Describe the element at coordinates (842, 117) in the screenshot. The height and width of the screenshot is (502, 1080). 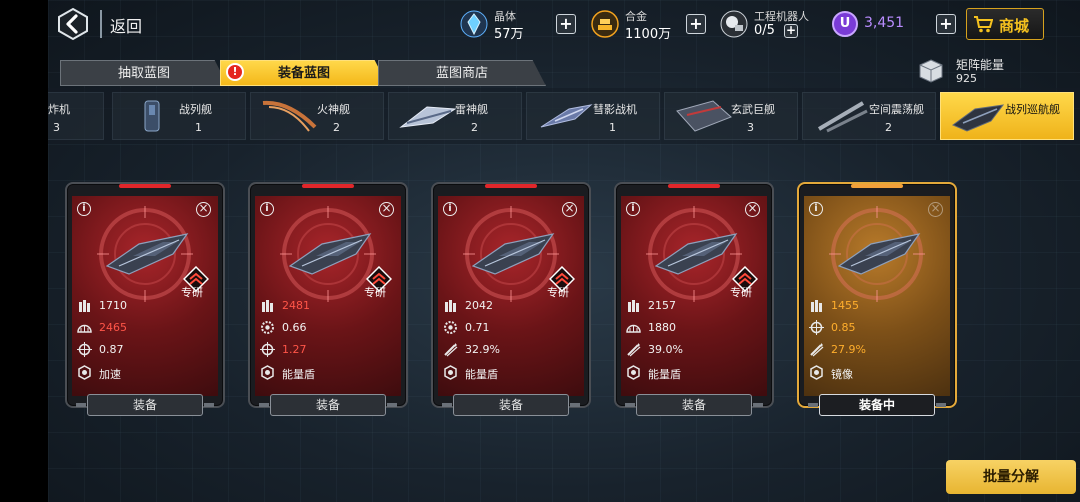
I see `space-quake-thumb-icon` at that location.